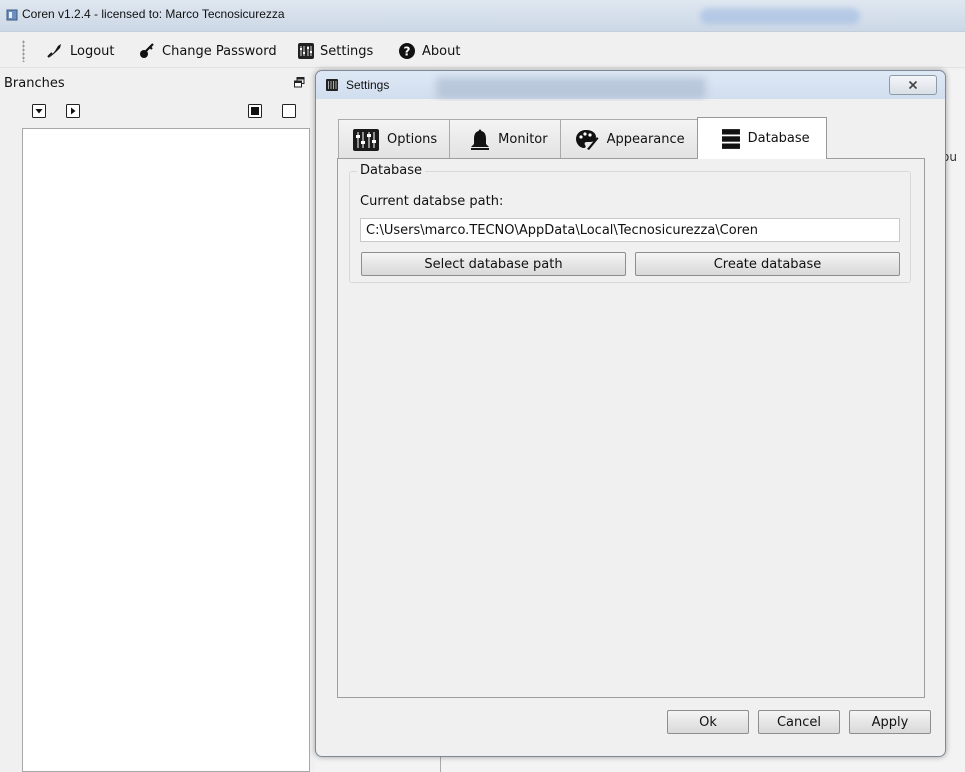 The width and height of the screenshot is (965, 772). Describe the element at coordinates (23, 51) in the screenshot. I see `toolbar-grip` at that location.